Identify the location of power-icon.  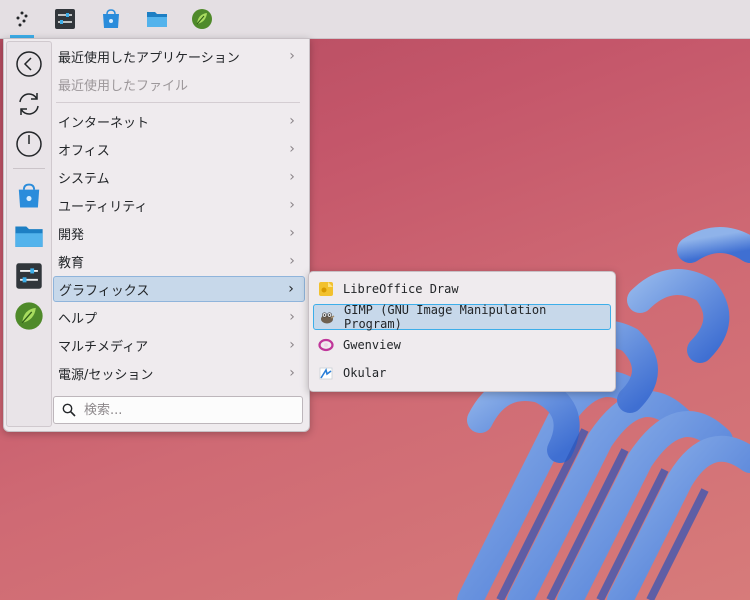
(29, 144).